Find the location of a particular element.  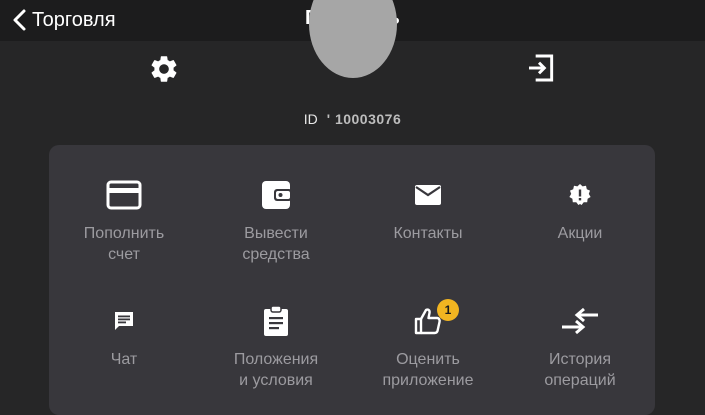

logout-button is located at coordinates (541, 68).